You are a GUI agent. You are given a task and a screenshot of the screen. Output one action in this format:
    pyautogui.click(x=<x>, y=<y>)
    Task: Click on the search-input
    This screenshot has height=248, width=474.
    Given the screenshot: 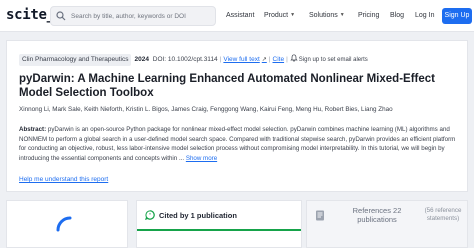 What is the action you would take?
    pyautogui.click(x=141, y=16)
    